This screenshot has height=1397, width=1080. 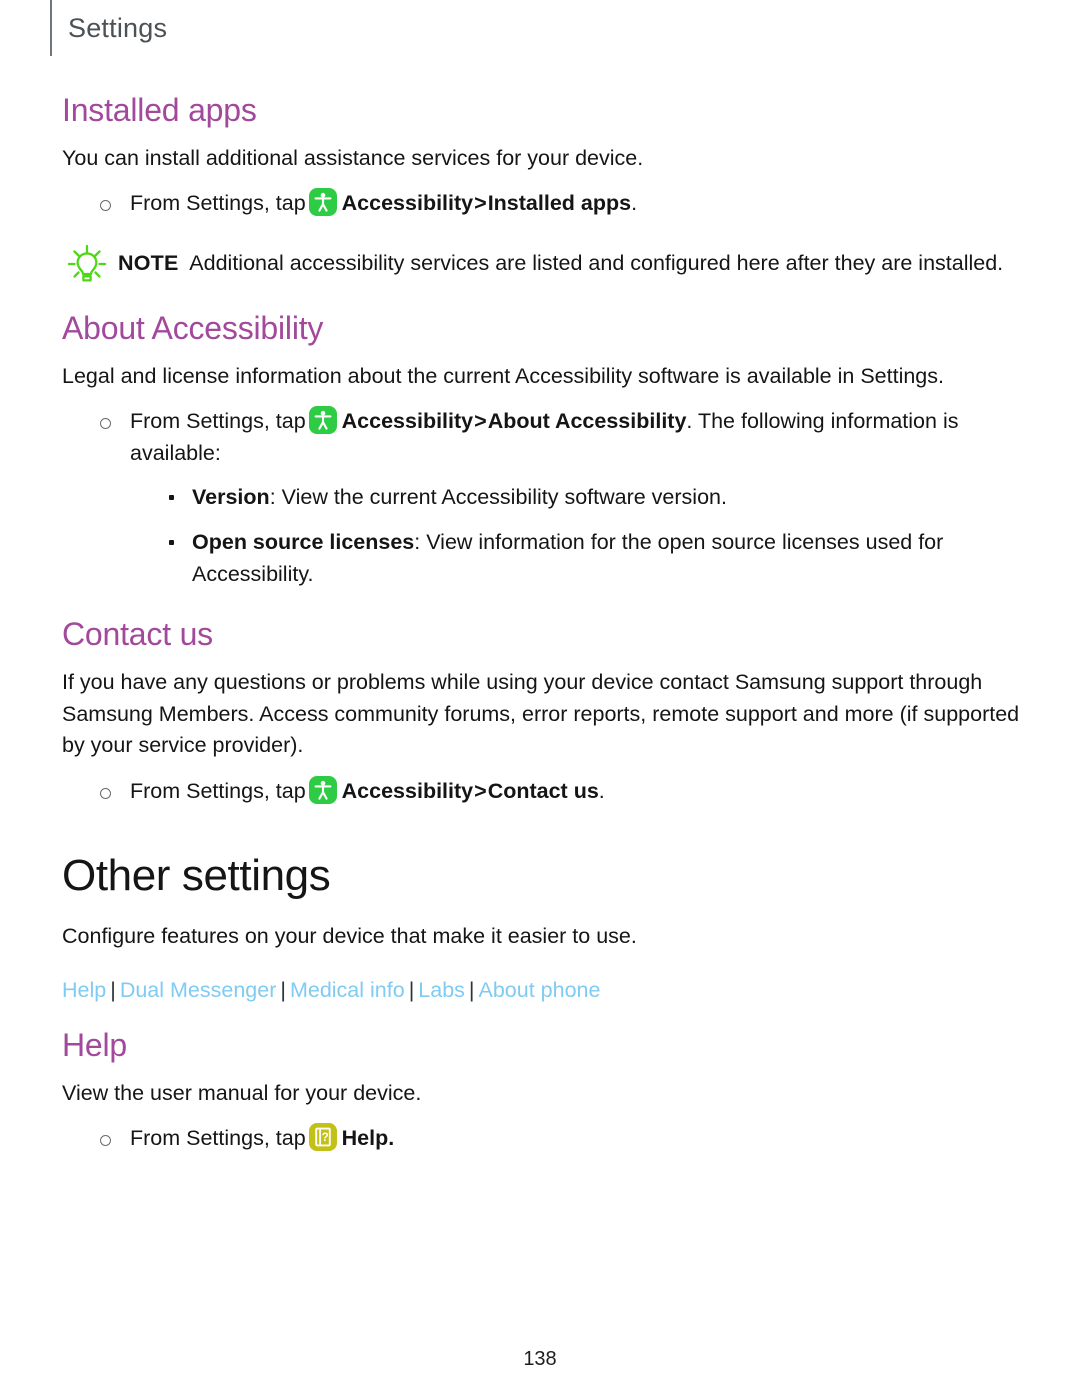 What do you see at coordinates (441, 990) in the screenshot?
I see `link-labs: Labs` at bounding box center [441, 990].